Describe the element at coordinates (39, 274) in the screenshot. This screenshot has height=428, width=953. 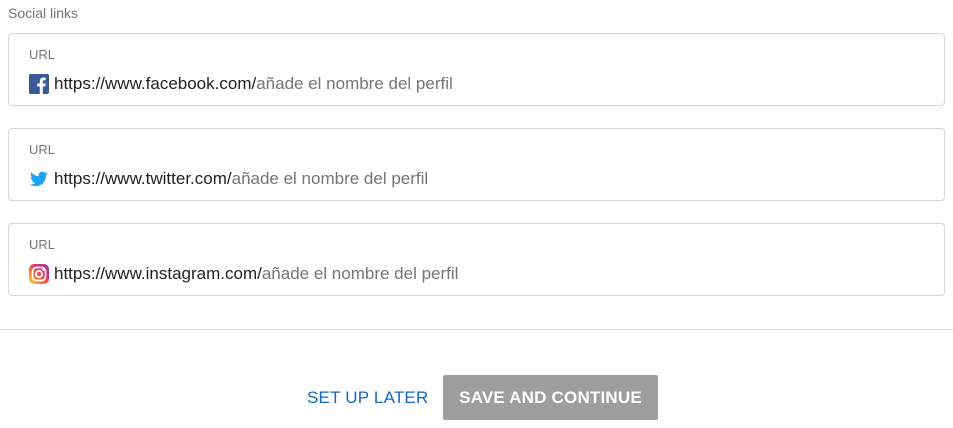
I see `instagram-icon` at that location.